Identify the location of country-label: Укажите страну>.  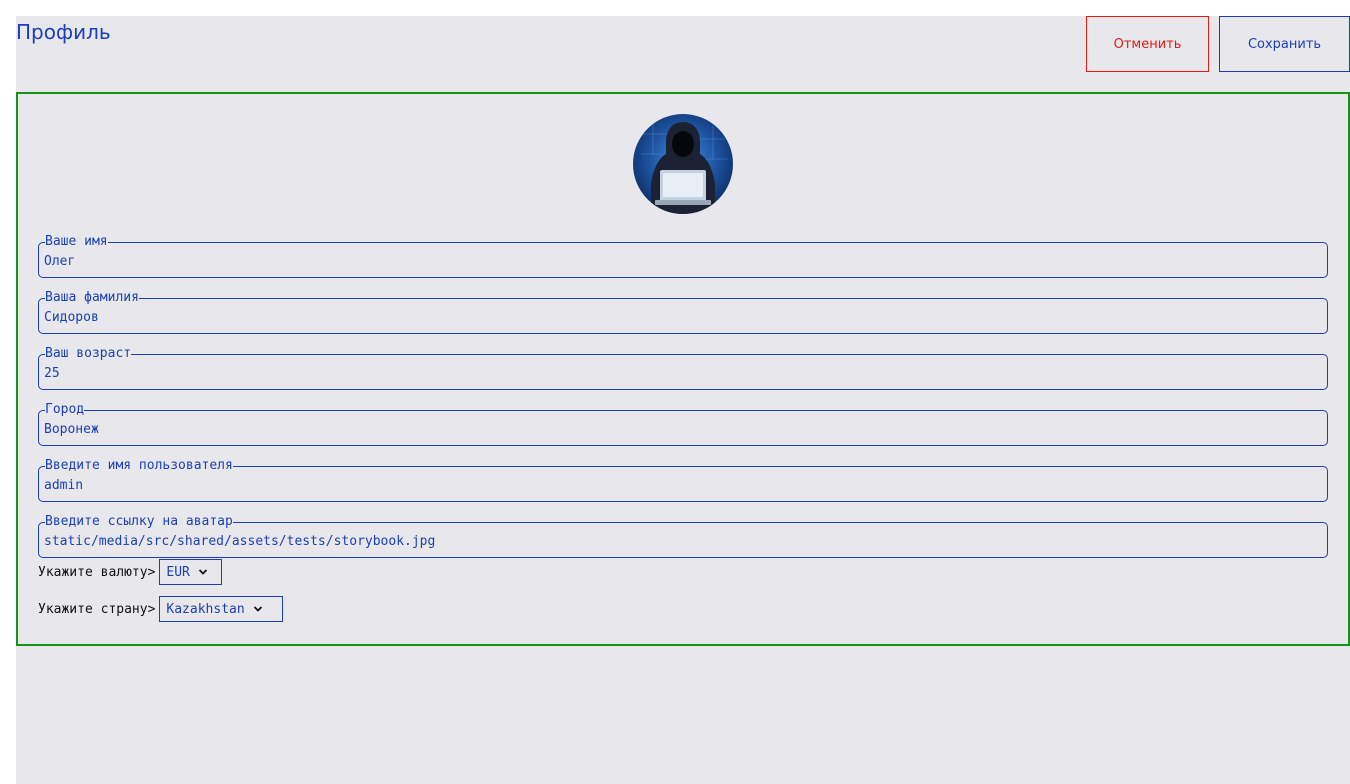
(97, 609).